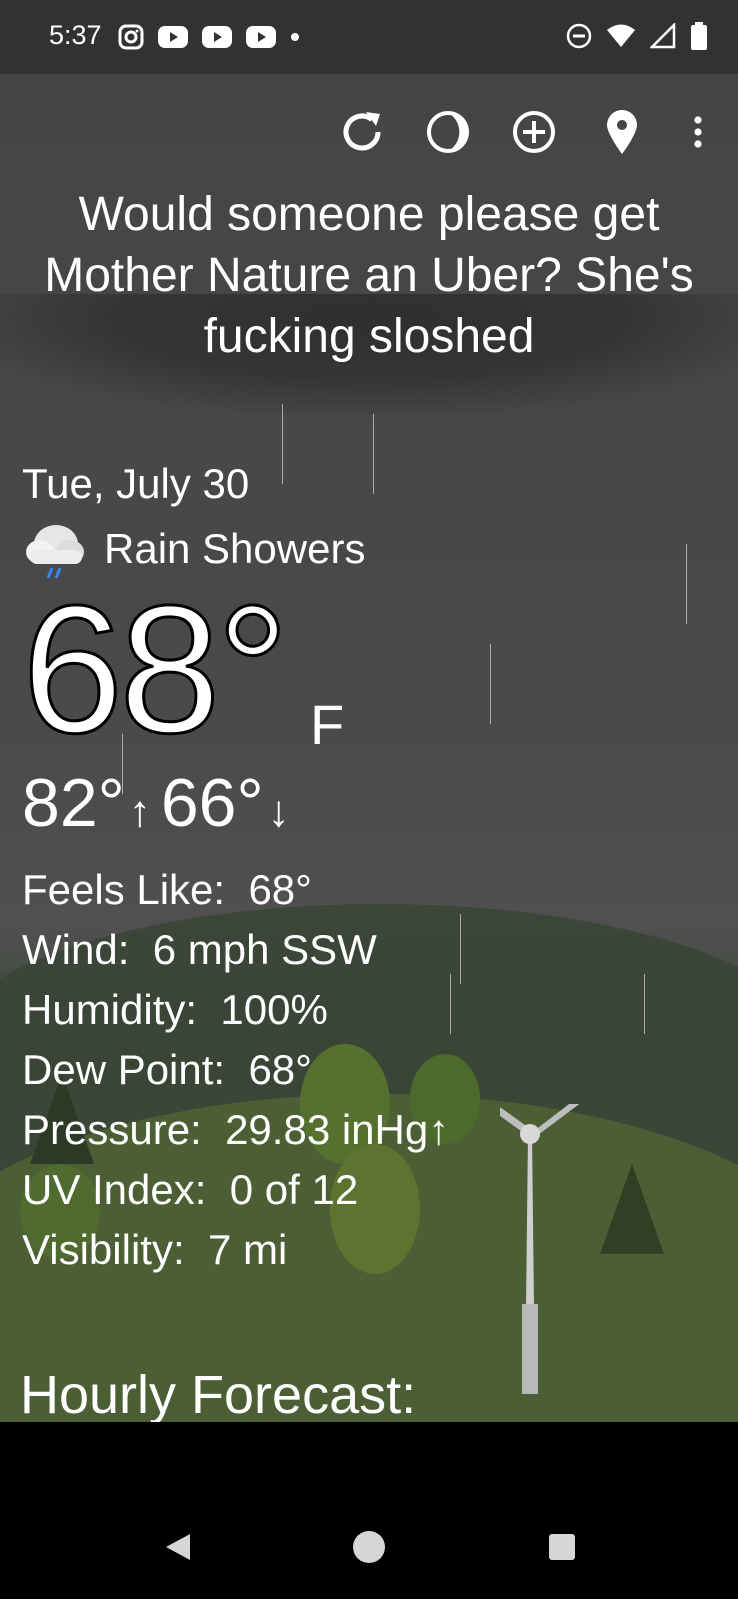 This screenshot has height=1599, width=738. I want to click on detail-humidity: Humidity: 100%, so click(235, 1010).